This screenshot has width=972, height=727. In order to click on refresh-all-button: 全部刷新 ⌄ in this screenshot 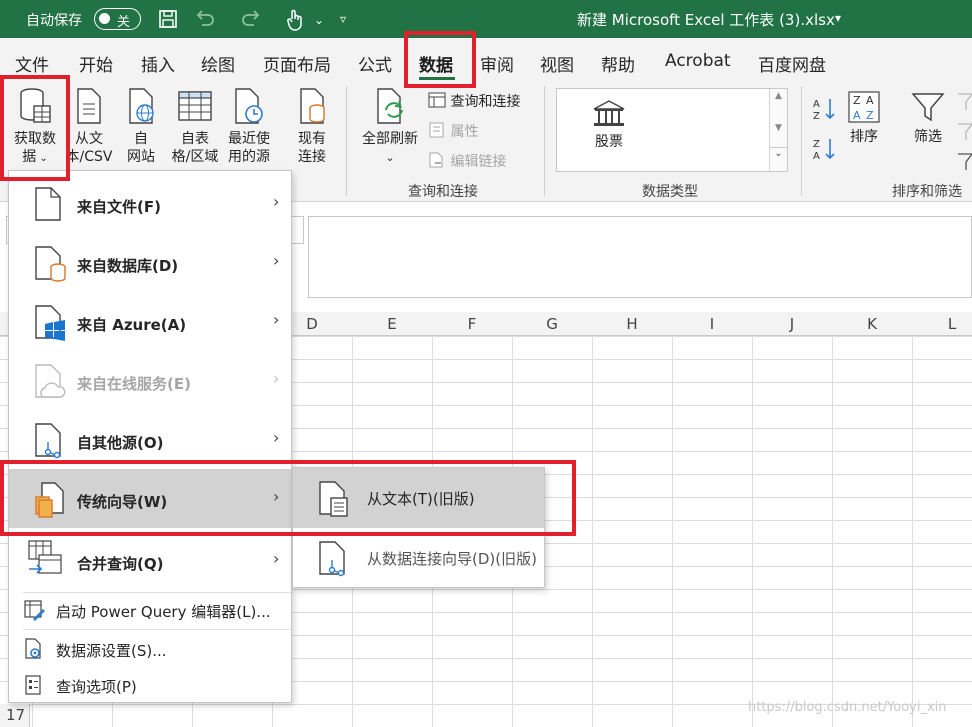, I will do `click(390, 126)`.